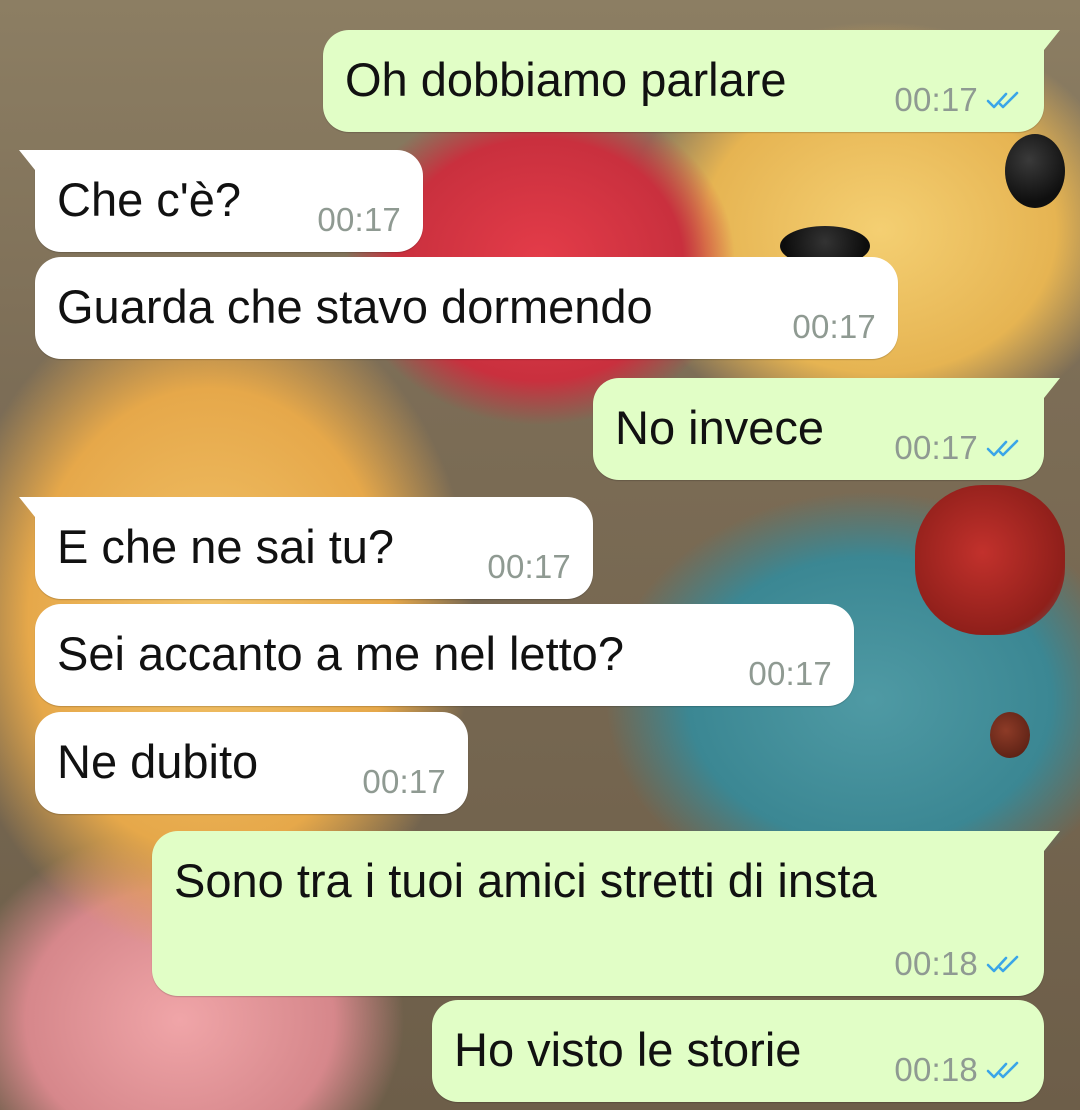 The width and height of the screenshot is (1080, 1110). I want to click on message-bubble-outgoing: Oh dobbiamo parlare 00:17, so click(691, 81).